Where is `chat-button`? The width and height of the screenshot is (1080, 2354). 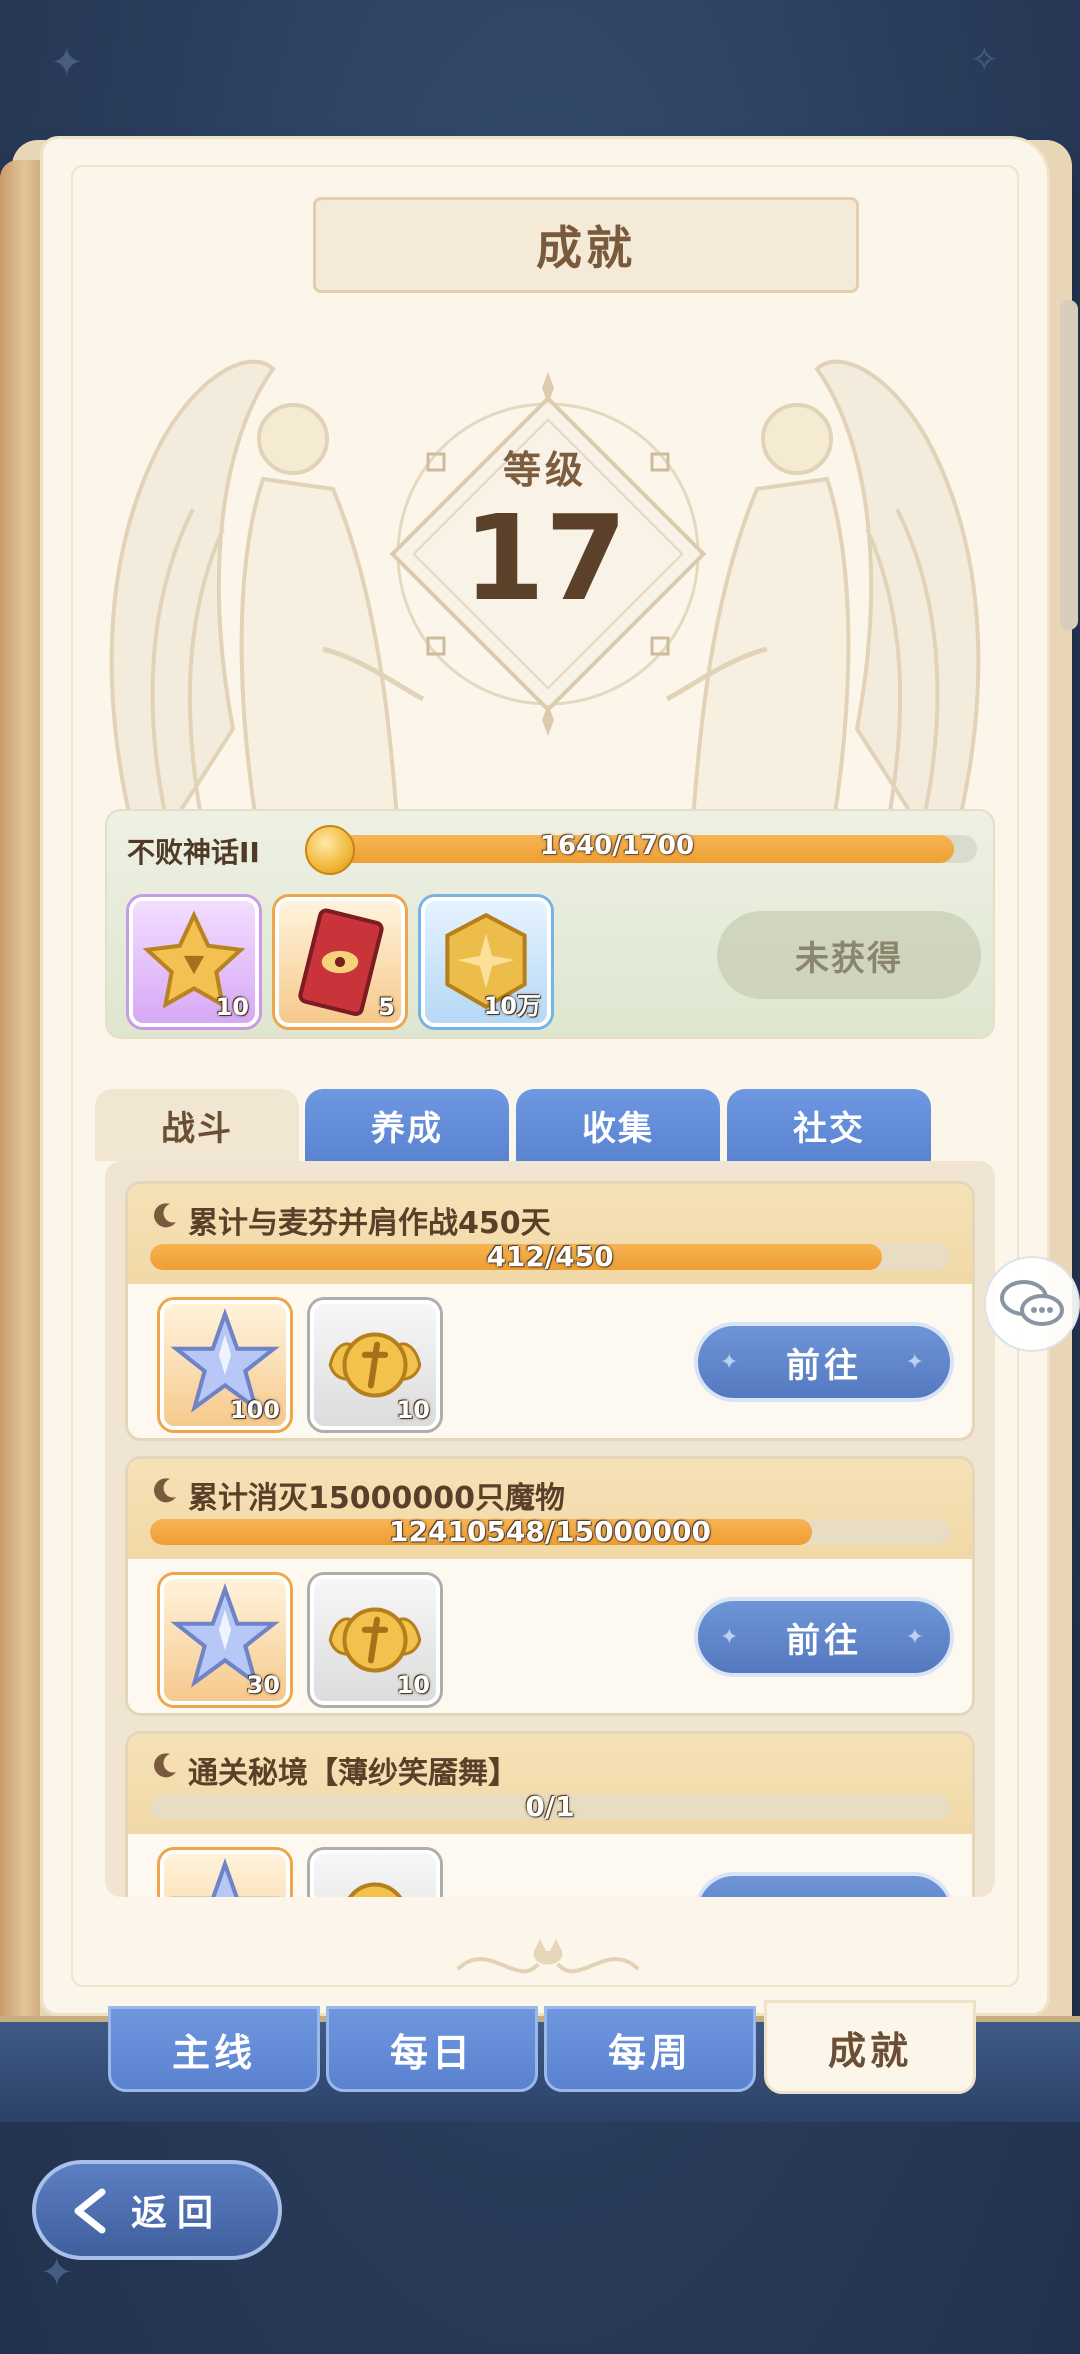 chat-button is located at coordinates (1032, 1304).